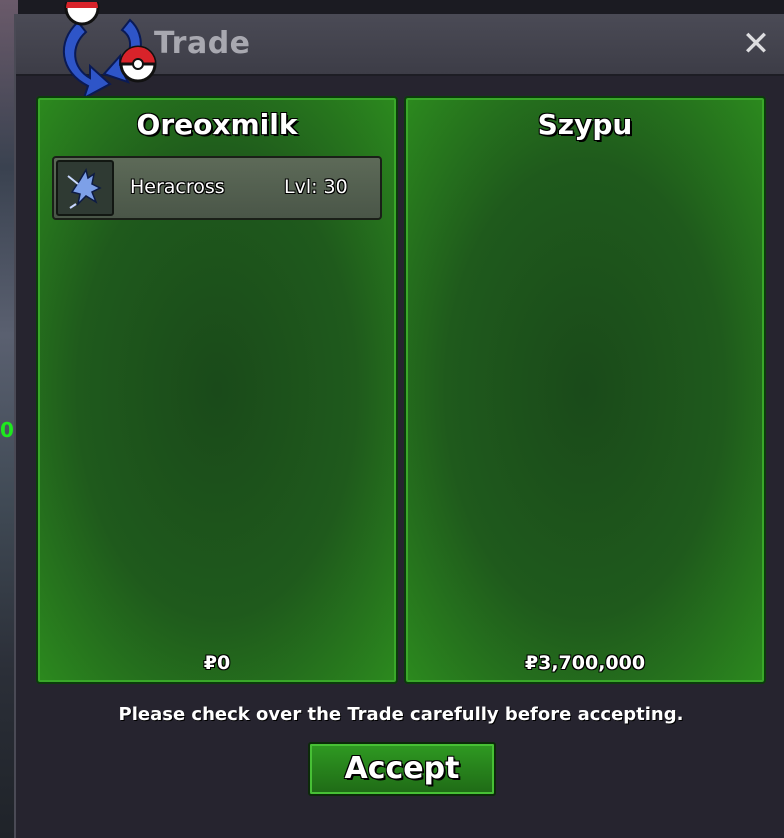 The height and width of the screenshot is (838, 784). Describe the element at coordinates (7, 430) in the screenshot. I see `background-fragment: 0` at that location.